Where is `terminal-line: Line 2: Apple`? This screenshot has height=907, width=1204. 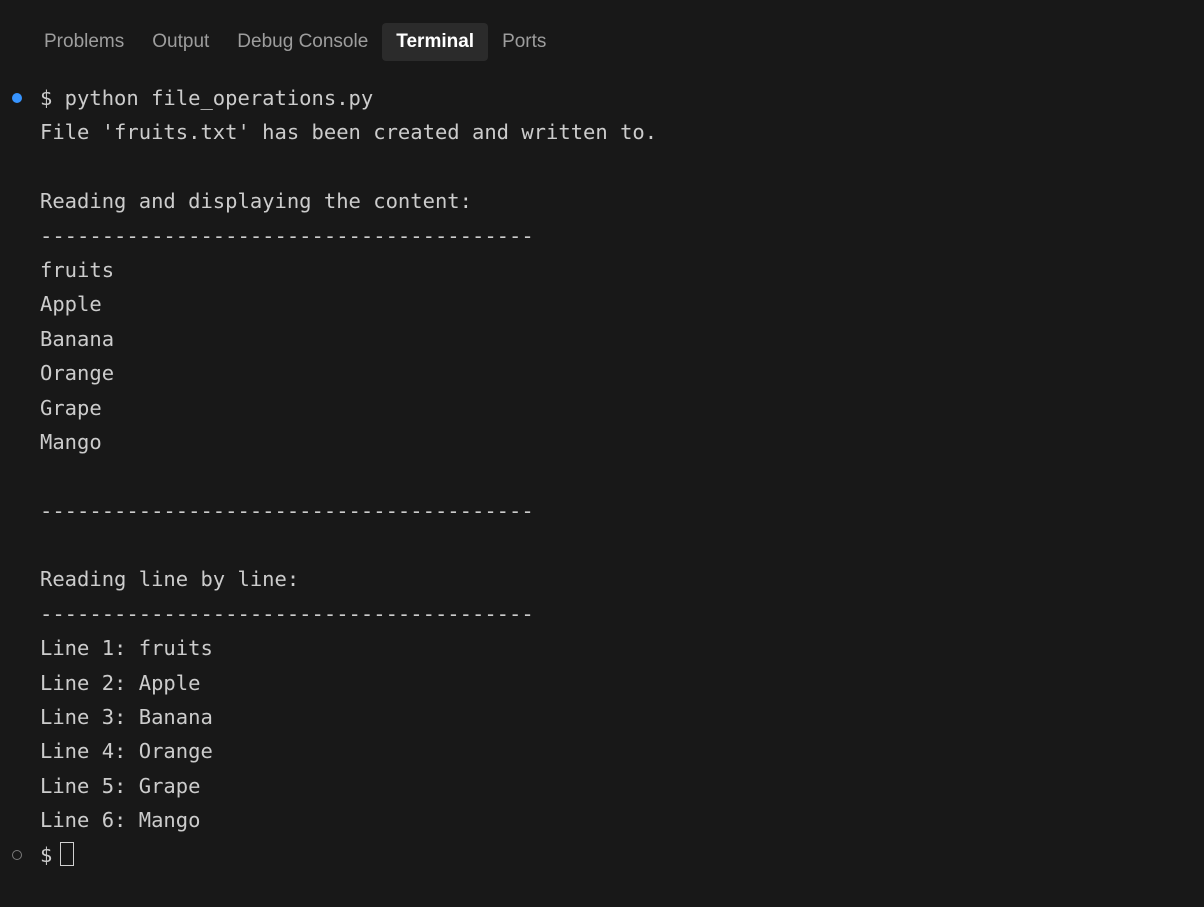
terminal-line: Line 2: Apple is located at coordinates (120, 682).